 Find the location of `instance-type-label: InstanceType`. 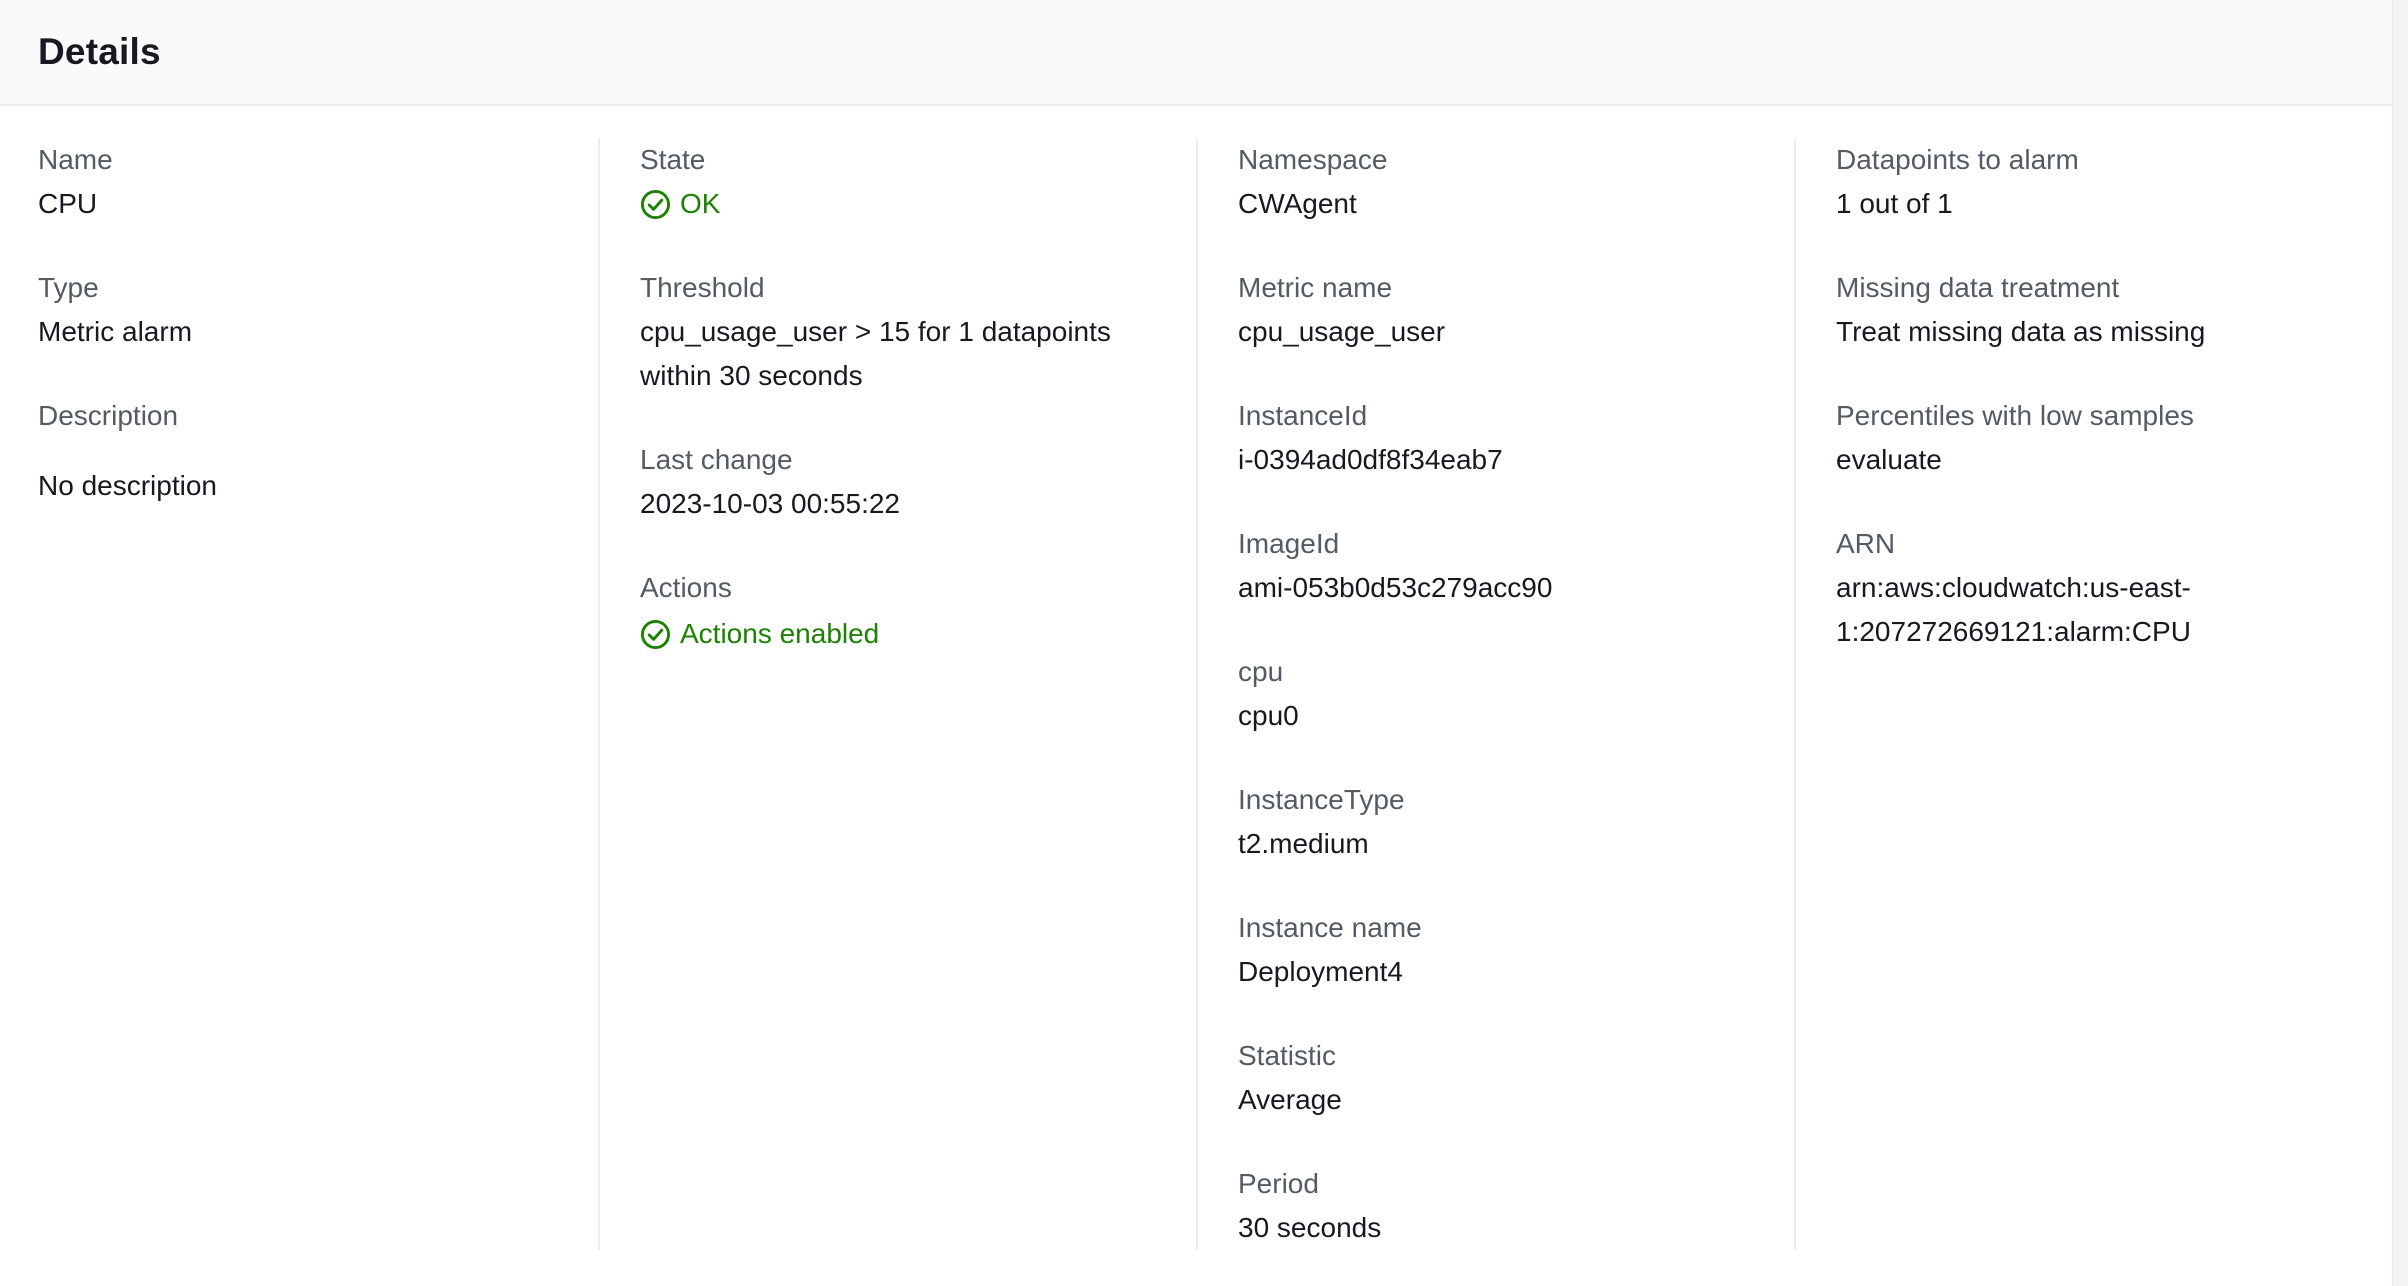

instance-type-label: InstanceType is located at coordinates (1321, 799).